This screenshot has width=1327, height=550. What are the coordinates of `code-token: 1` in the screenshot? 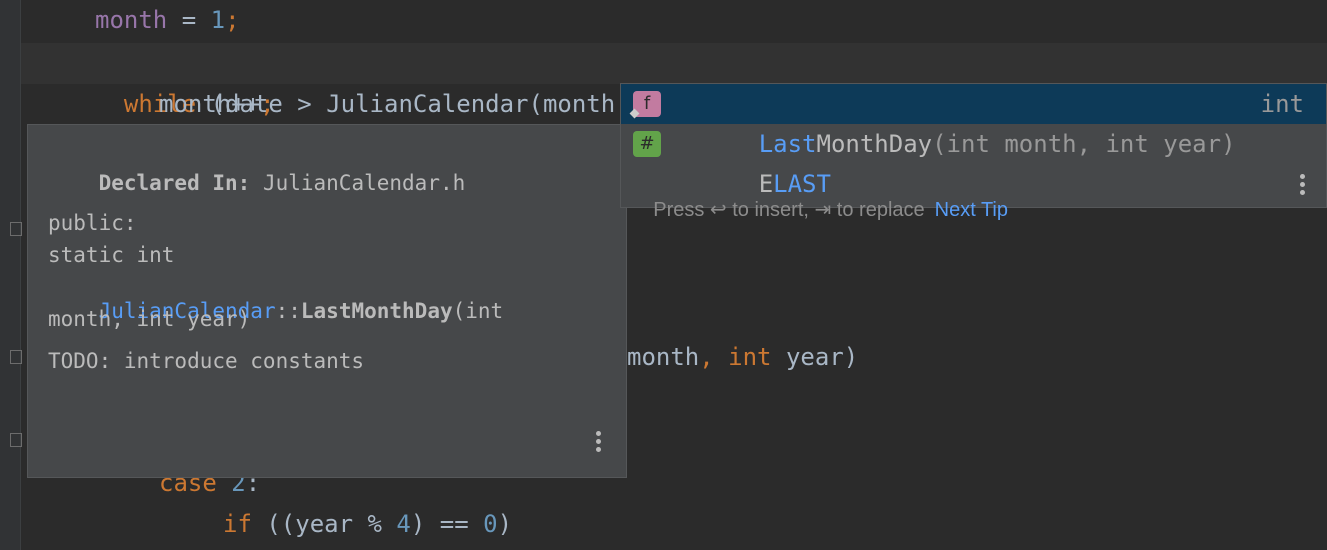 It's located at (218, 20).